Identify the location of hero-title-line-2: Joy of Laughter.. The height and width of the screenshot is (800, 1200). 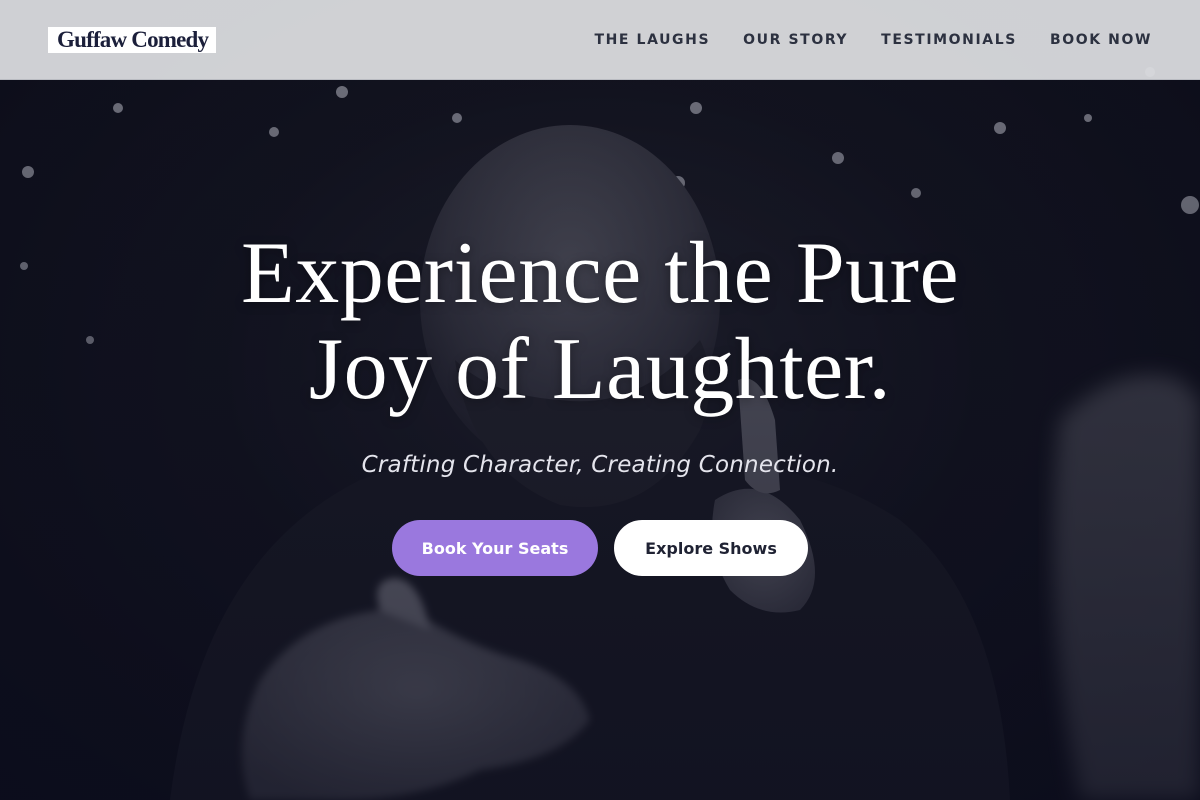
(600, 369).